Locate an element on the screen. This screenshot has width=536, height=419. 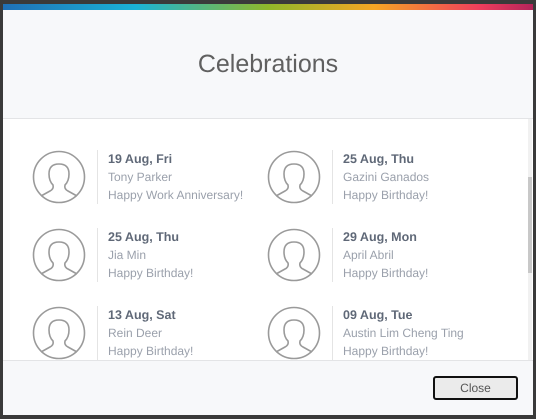
celebration-date: 19 Aug, Fri is located at coordinates (141, 159).